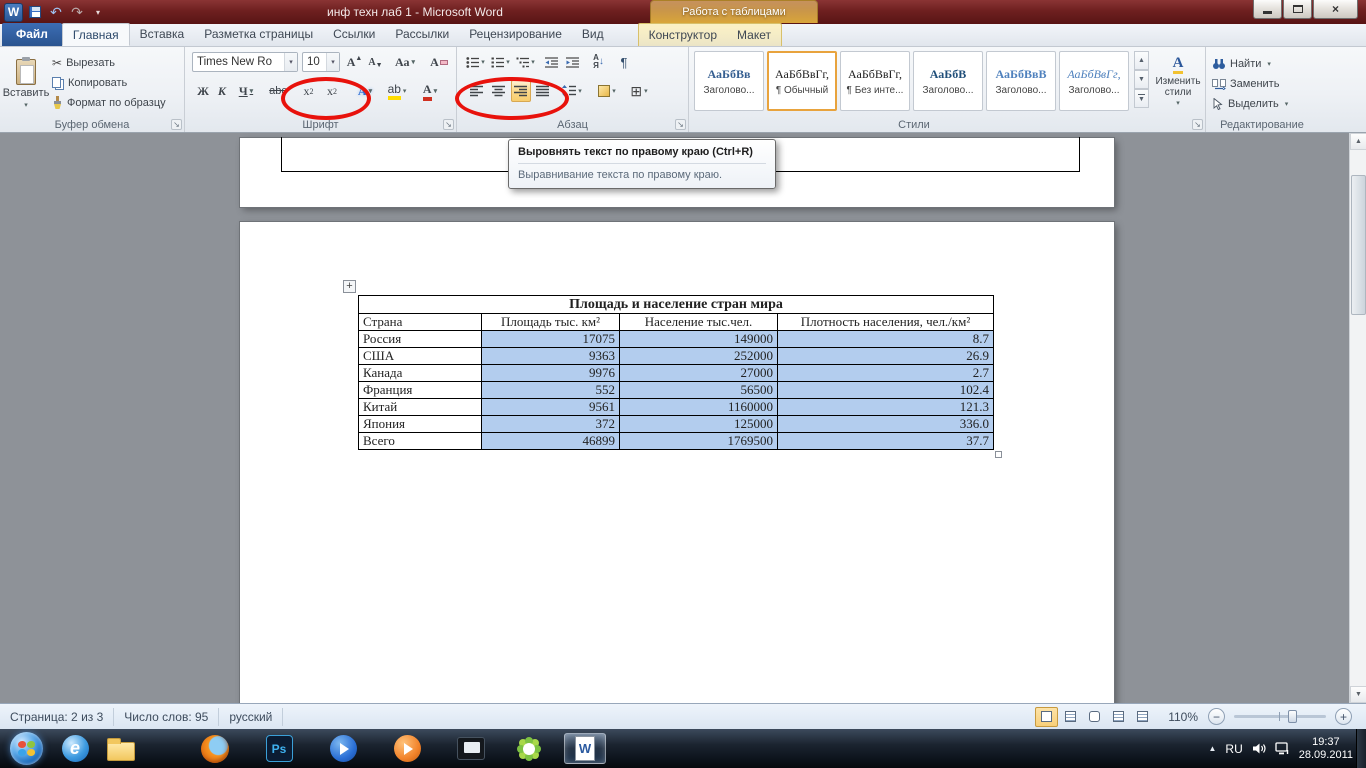 The height and width of the screenshot is (768, 1366). I want to click on sort-button: АЯ ↓, so click(598, 62).